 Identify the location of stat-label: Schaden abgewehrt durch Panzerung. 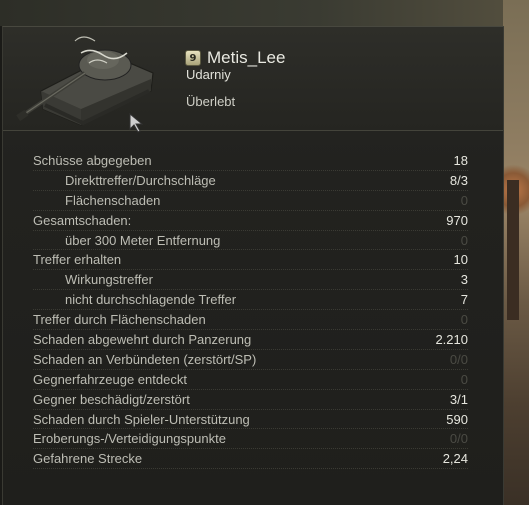
(142, 340).